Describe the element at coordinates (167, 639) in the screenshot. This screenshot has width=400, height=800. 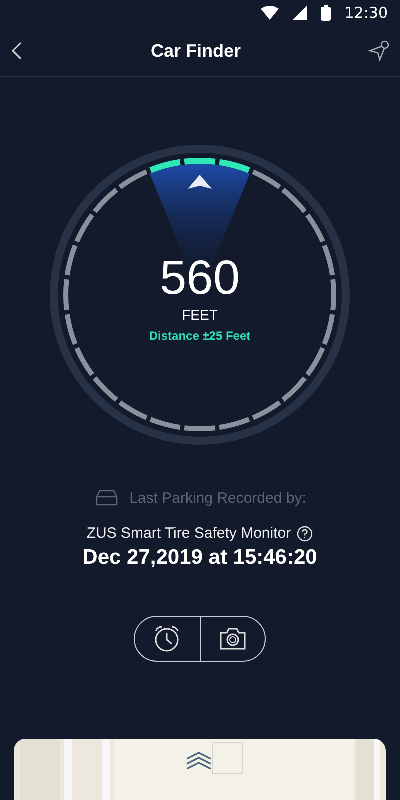
I see `alarm-clock-icon` at that location.